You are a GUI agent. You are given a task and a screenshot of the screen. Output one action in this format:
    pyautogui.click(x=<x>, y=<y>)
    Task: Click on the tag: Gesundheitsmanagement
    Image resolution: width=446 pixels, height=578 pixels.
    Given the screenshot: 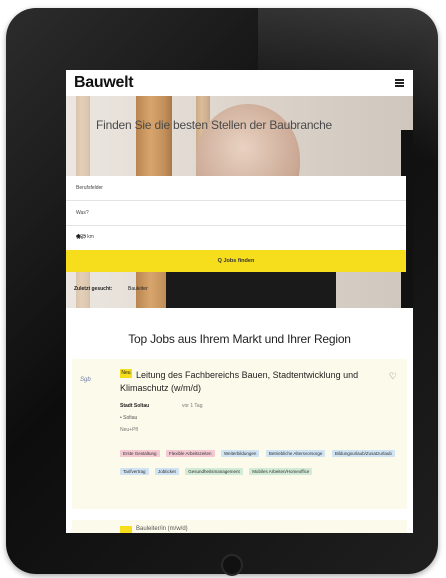 What is the action you would take?
    pyautogui.click(x=214, y=471)
    